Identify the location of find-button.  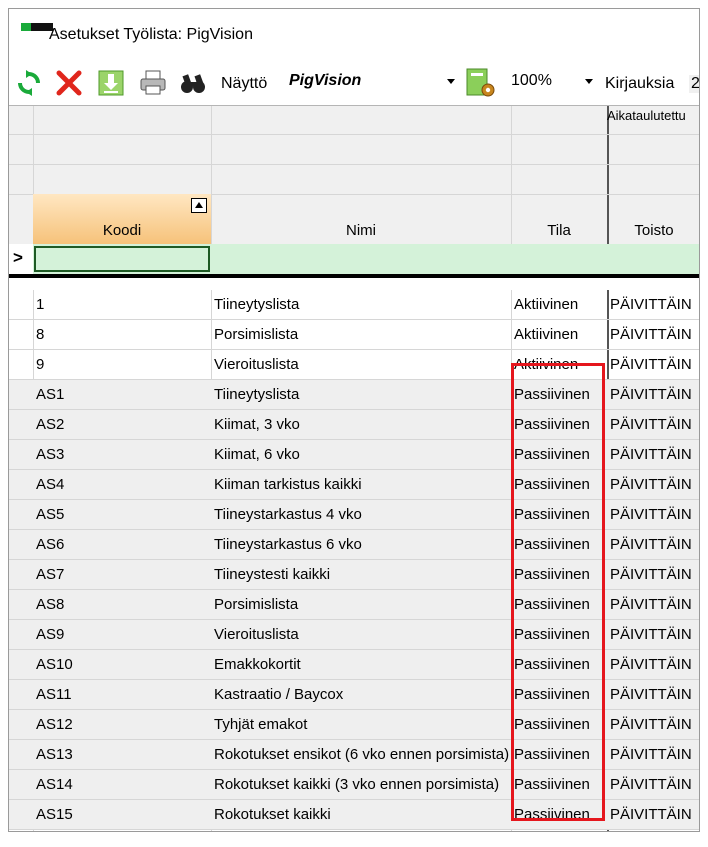
(193, 83).